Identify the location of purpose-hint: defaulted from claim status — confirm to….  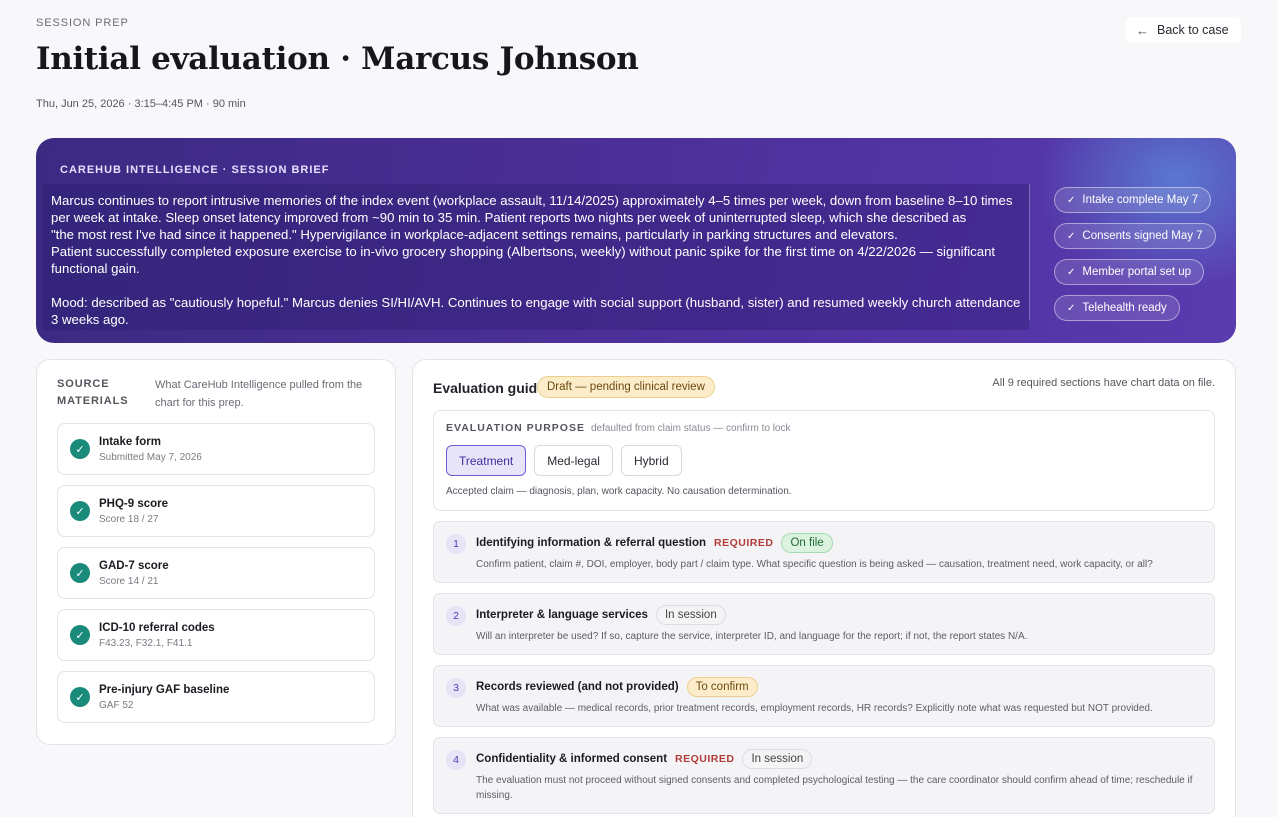
(690, 428).